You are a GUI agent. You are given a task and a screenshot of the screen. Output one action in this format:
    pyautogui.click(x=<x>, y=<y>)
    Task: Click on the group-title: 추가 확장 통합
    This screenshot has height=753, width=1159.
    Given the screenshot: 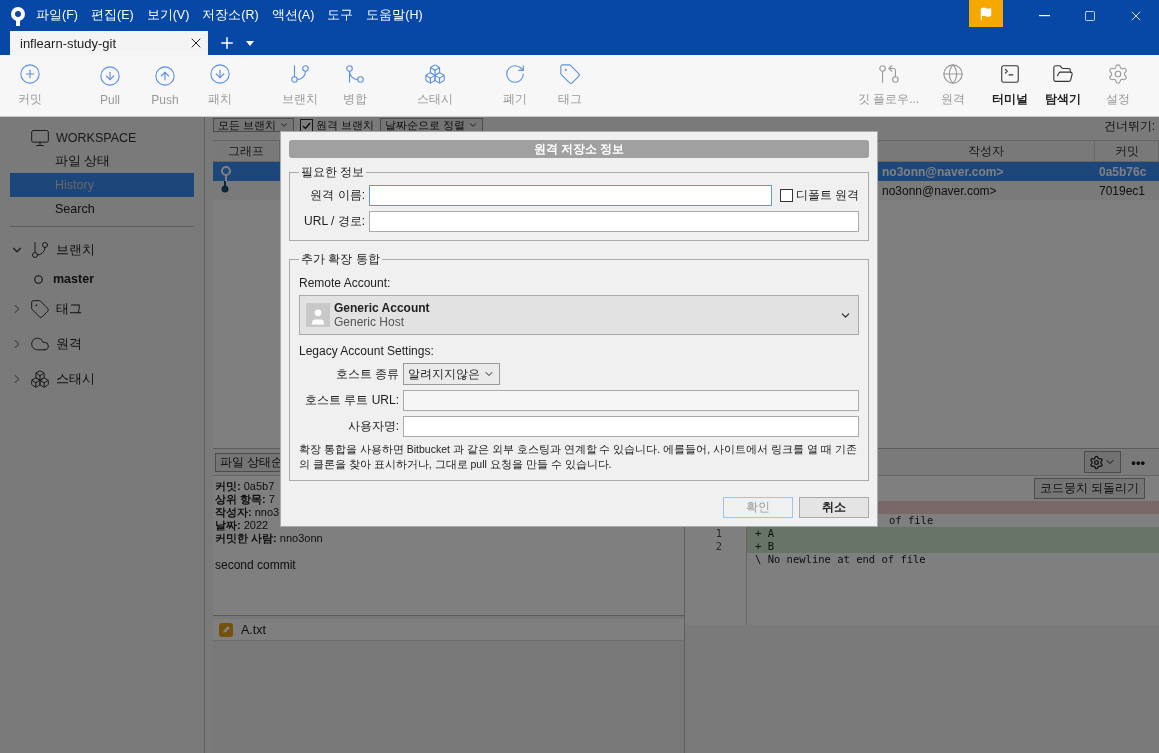 What is the action you would take?
    pyautogui.click(x=340, y=259)
    